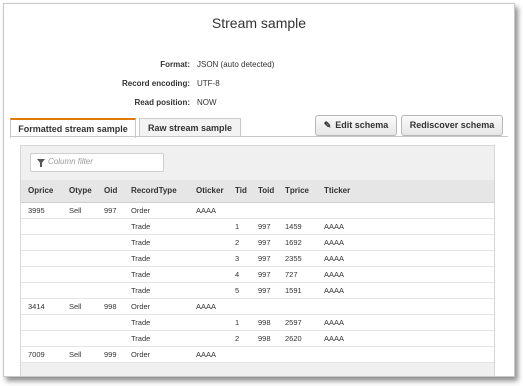 The height and width of the screenshot is (386, 523). Describe the element at coordinates (259, 23) in the screenshot. I see `page-title: Stream sample` at that location.